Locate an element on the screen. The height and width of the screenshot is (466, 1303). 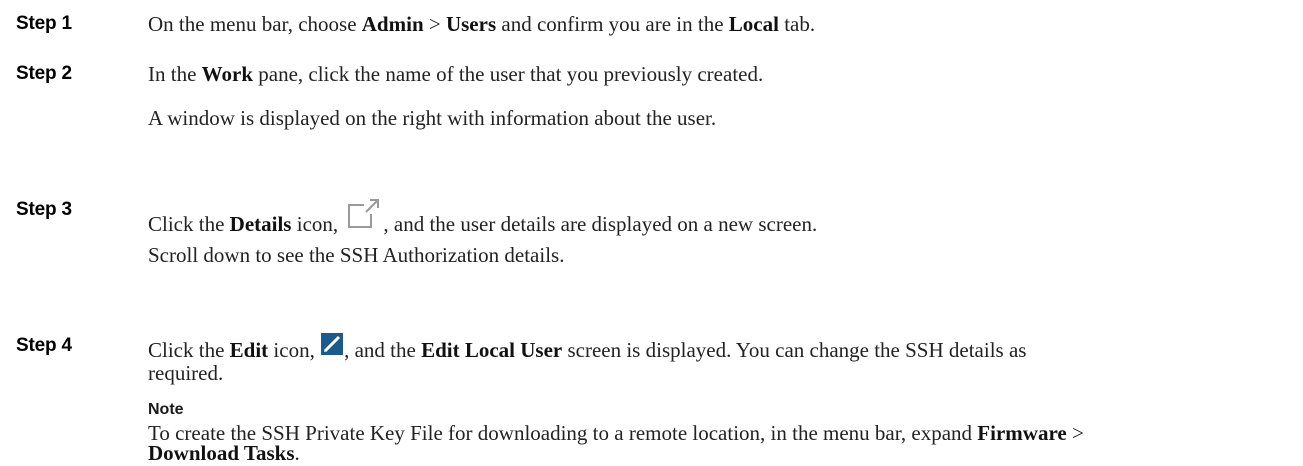
edit-local-user-ref: Edit Local User is located at coordinates (492, 350).